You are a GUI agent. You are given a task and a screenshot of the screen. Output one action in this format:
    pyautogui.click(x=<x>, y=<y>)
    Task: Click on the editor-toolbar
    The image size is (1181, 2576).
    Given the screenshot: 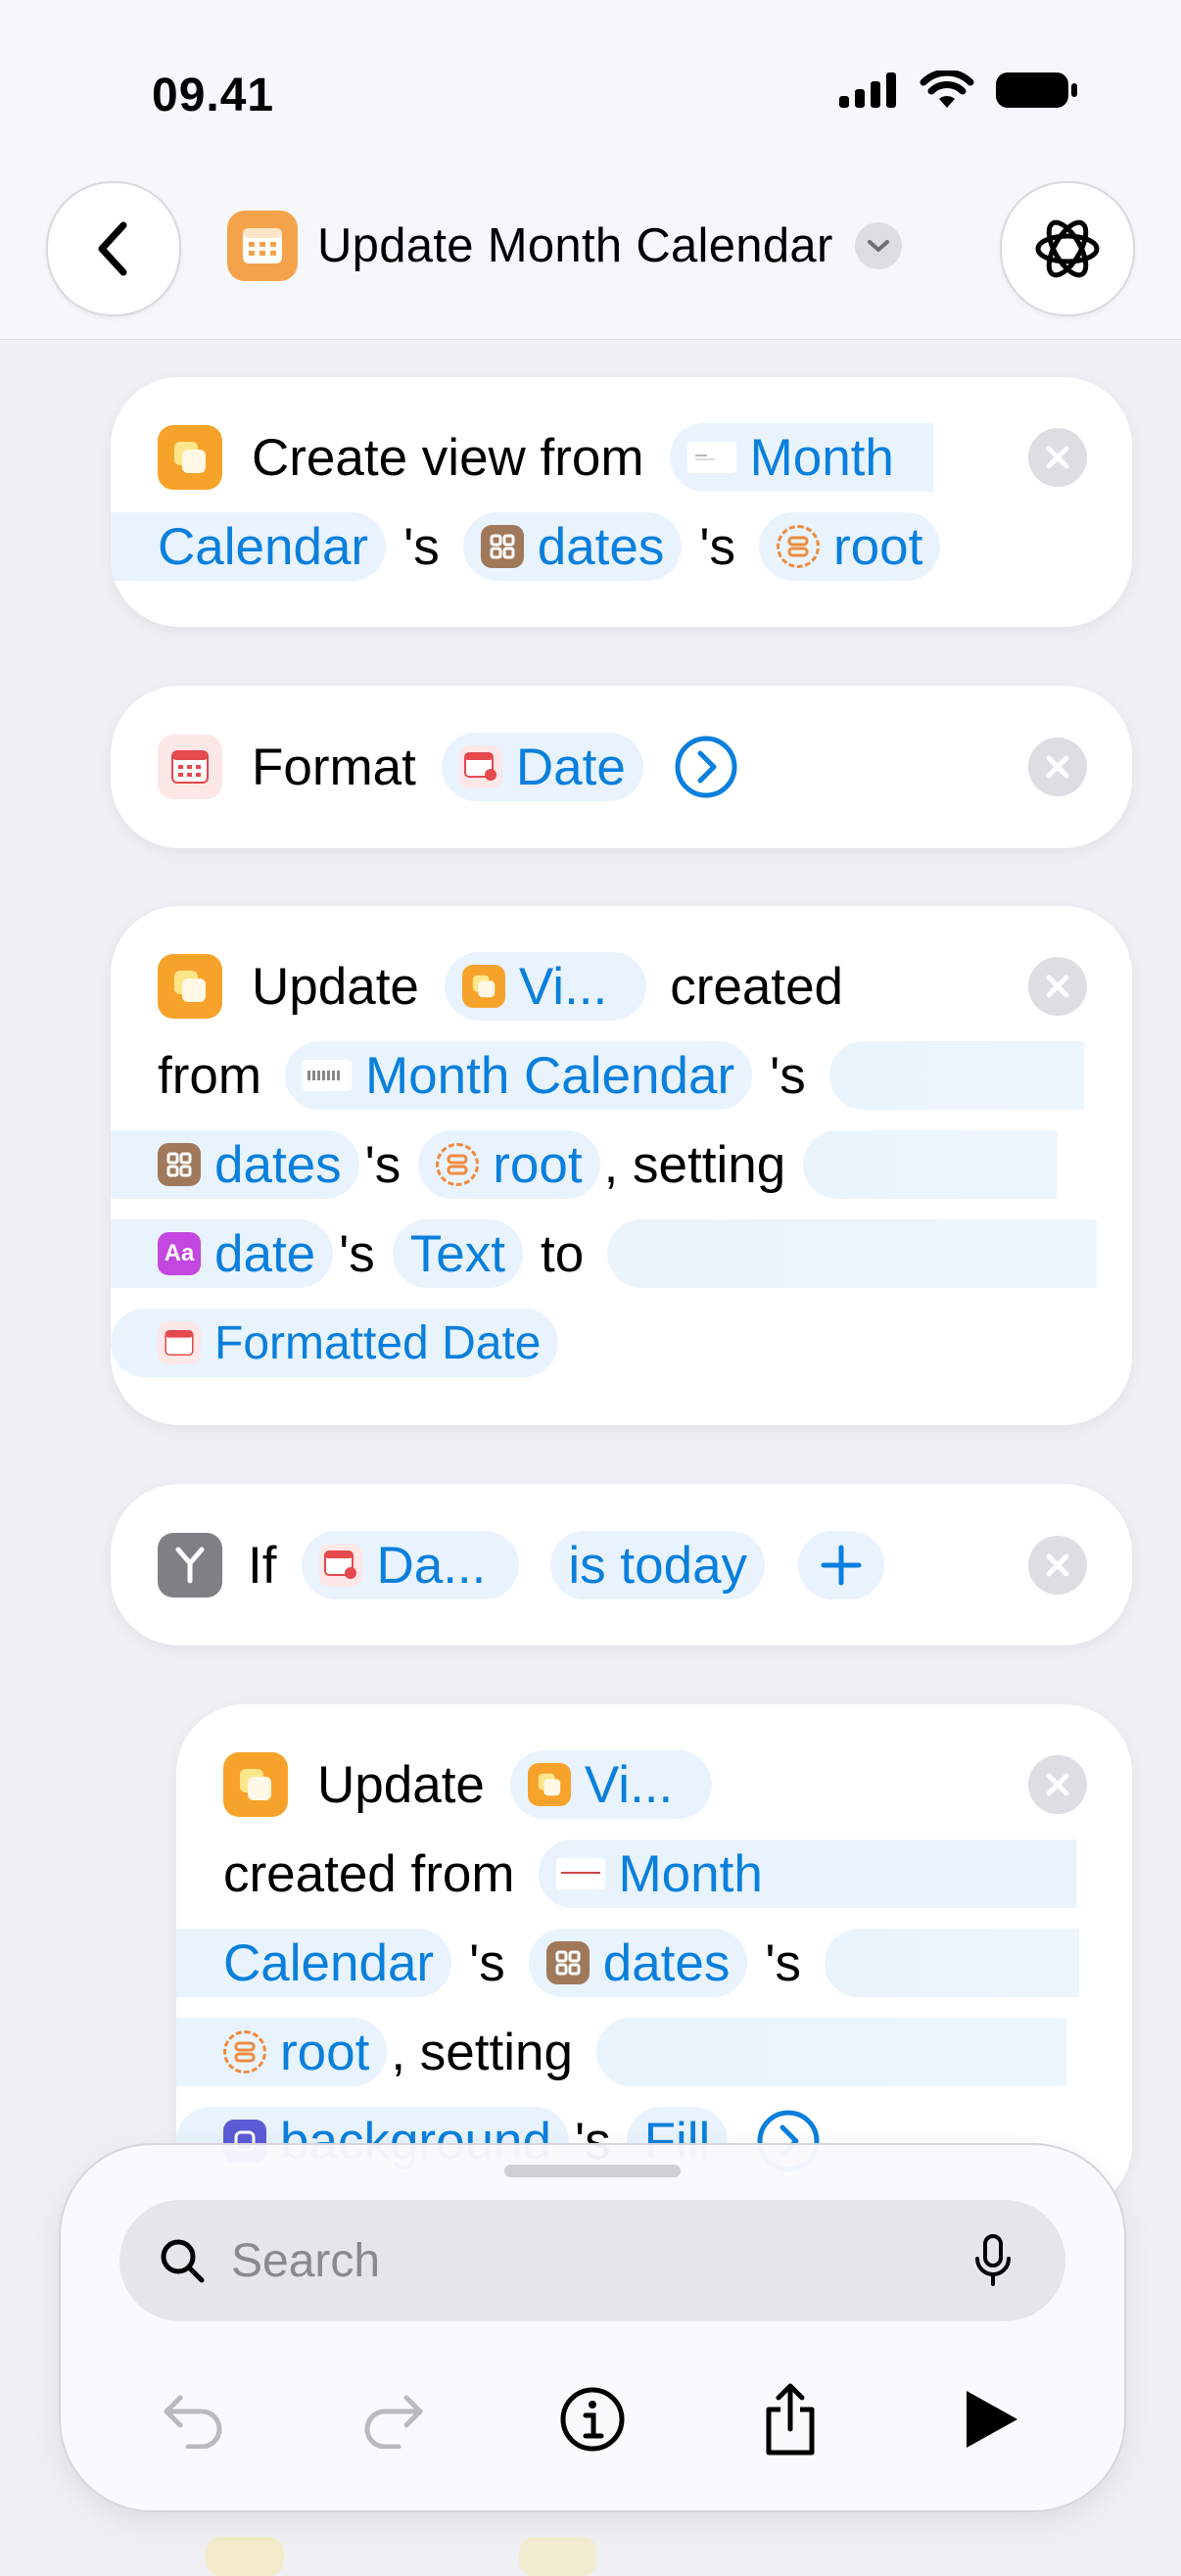 What is the action you would take?
    pyautogui.click(x=593, y=2420)
    